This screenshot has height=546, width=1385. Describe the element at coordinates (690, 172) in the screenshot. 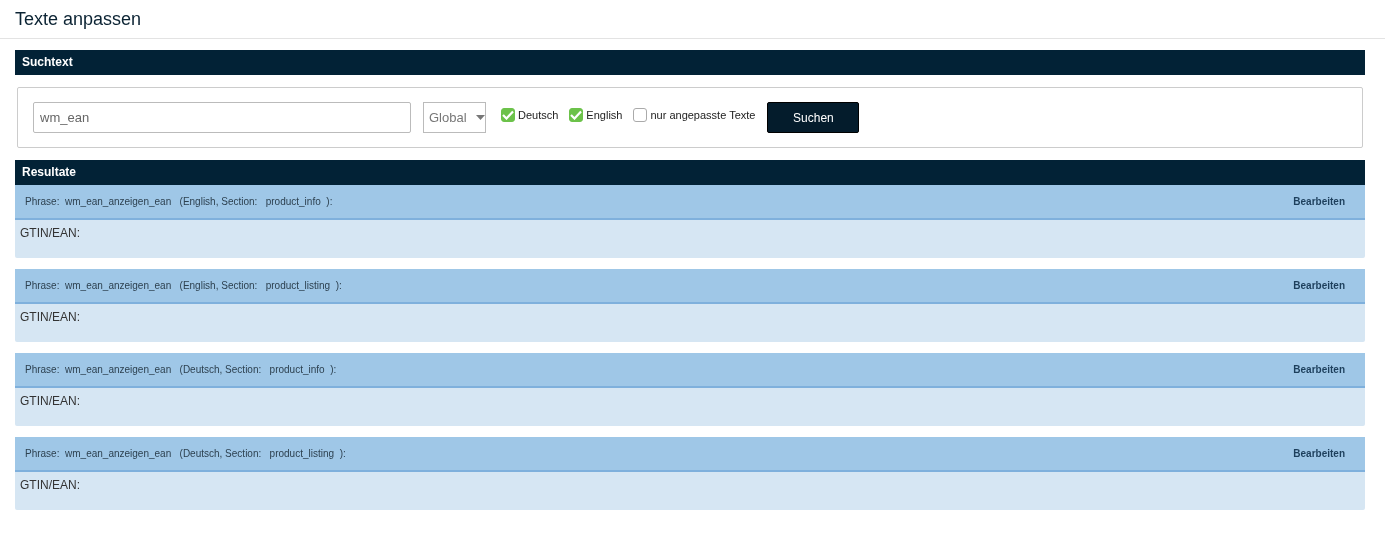

I see `section-header: Resultate` at that location.